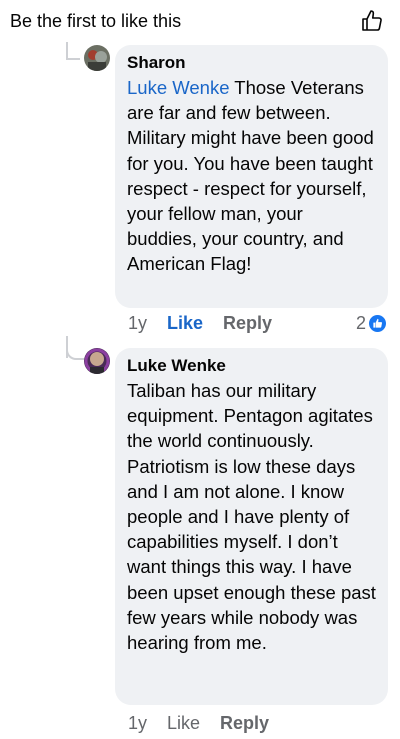 This screenshot has width=400, height=739. Describe the element at coordinates (200, 21) in the screenshot. I see `reactions-header: Be the first to like this` at that location.